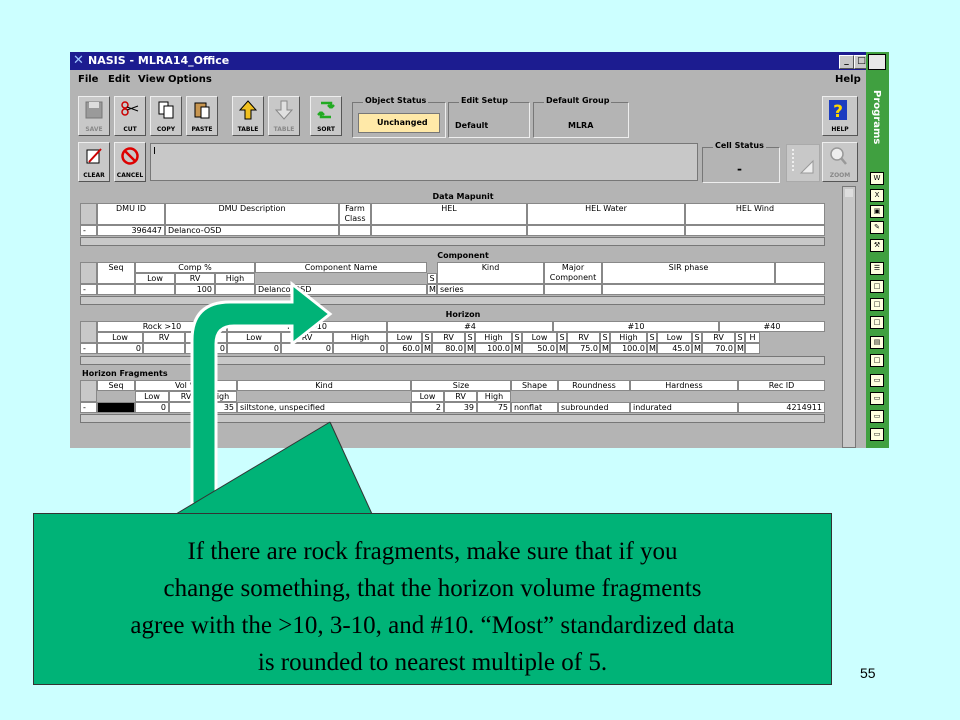  What do you see at coordinates (432, 662) in the screenshot?
I see `callout-line: is rounded to nearest multiple of 5.` at bounding box center [432, 662].